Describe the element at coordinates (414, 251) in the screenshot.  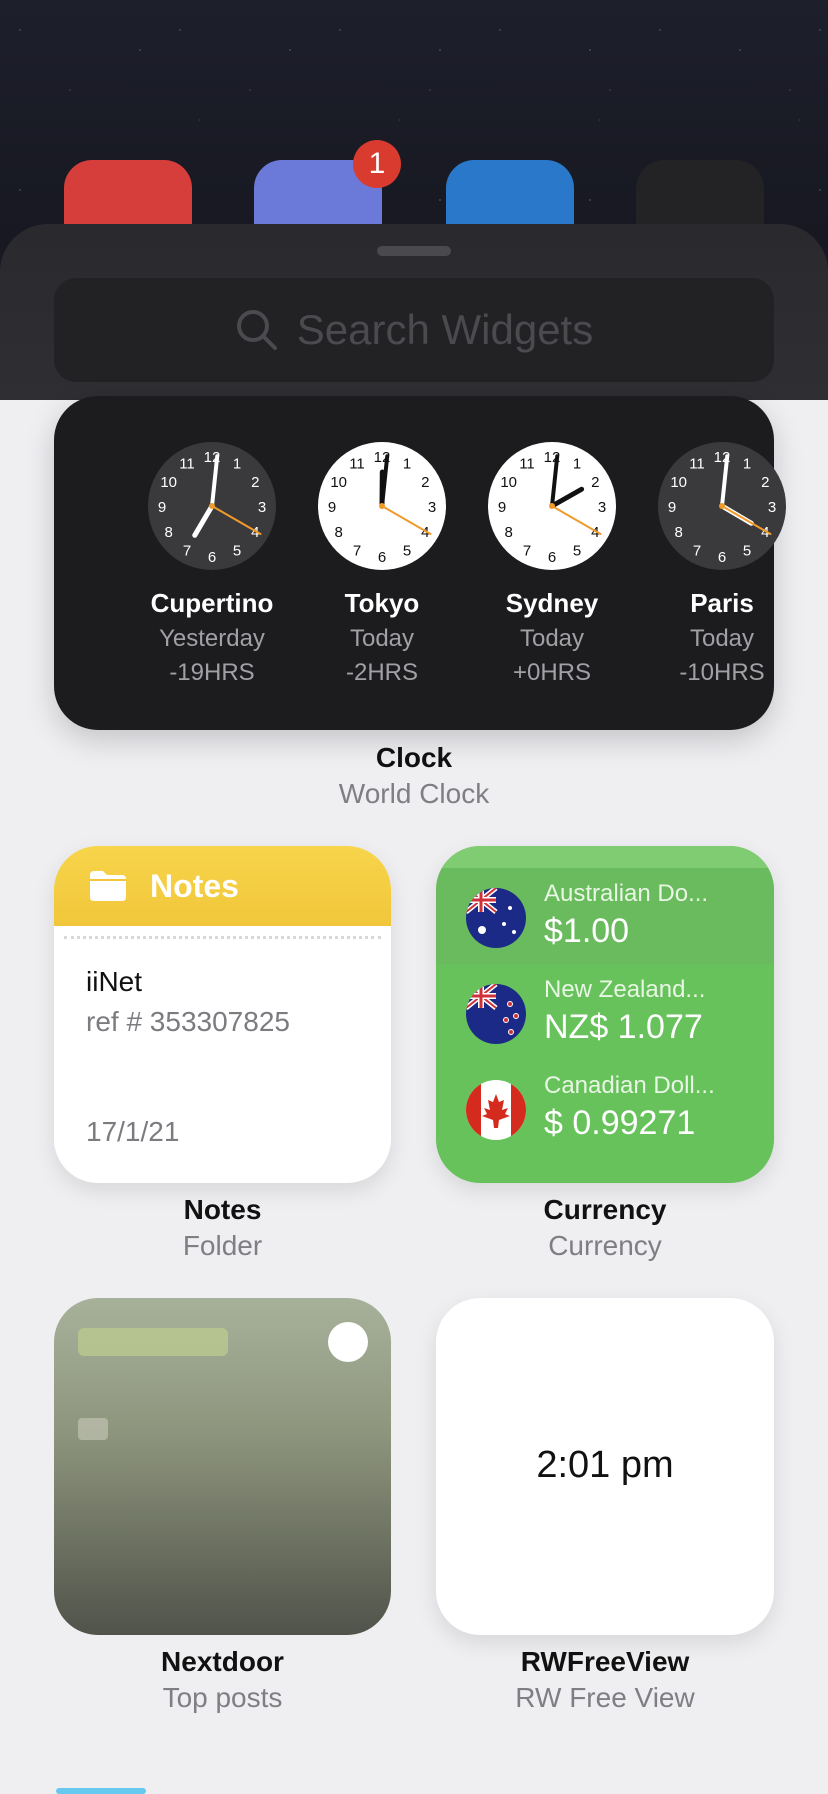
I see `sheet-grabber` at that location.